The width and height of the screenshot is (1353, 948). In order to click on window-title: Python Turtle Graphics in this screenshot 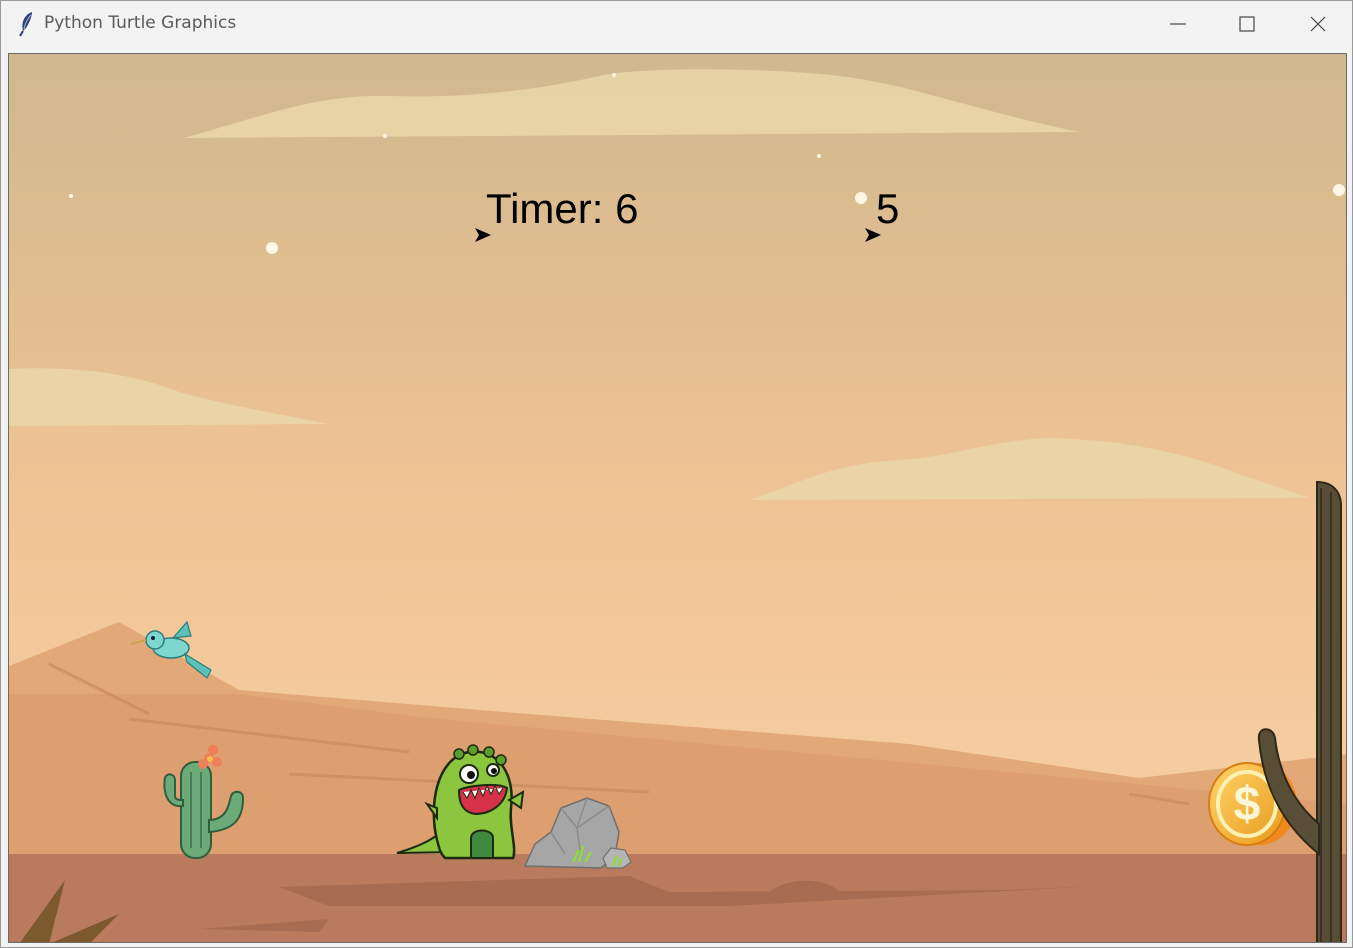, I will do `click(140, 23)`.